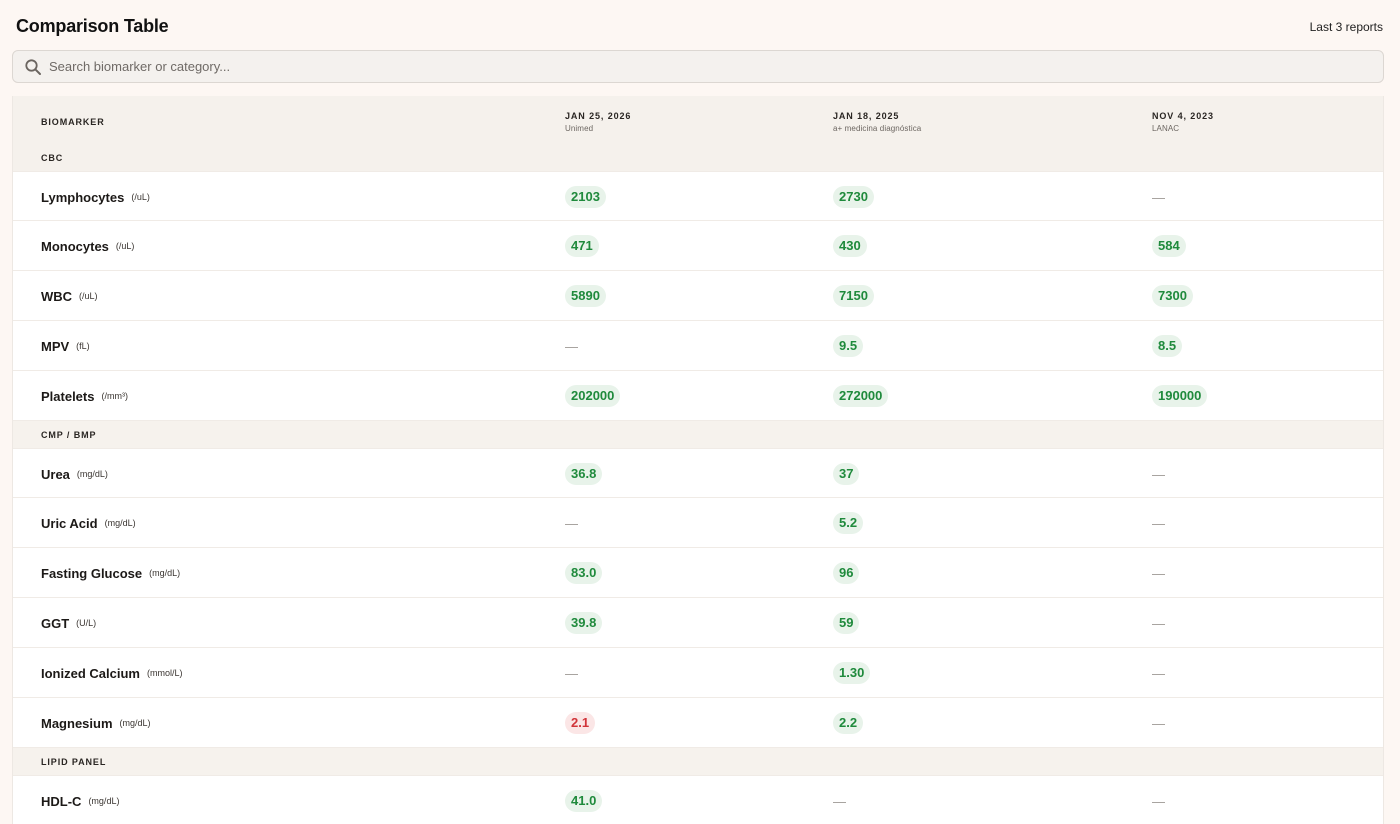 This screenshot has width=1400, height=824. What do you see at coordinates (80, 800) in the screenshot?
I see `biomarker-cell: HDL-C (mg/dL)` at bounding box center [80, 800].